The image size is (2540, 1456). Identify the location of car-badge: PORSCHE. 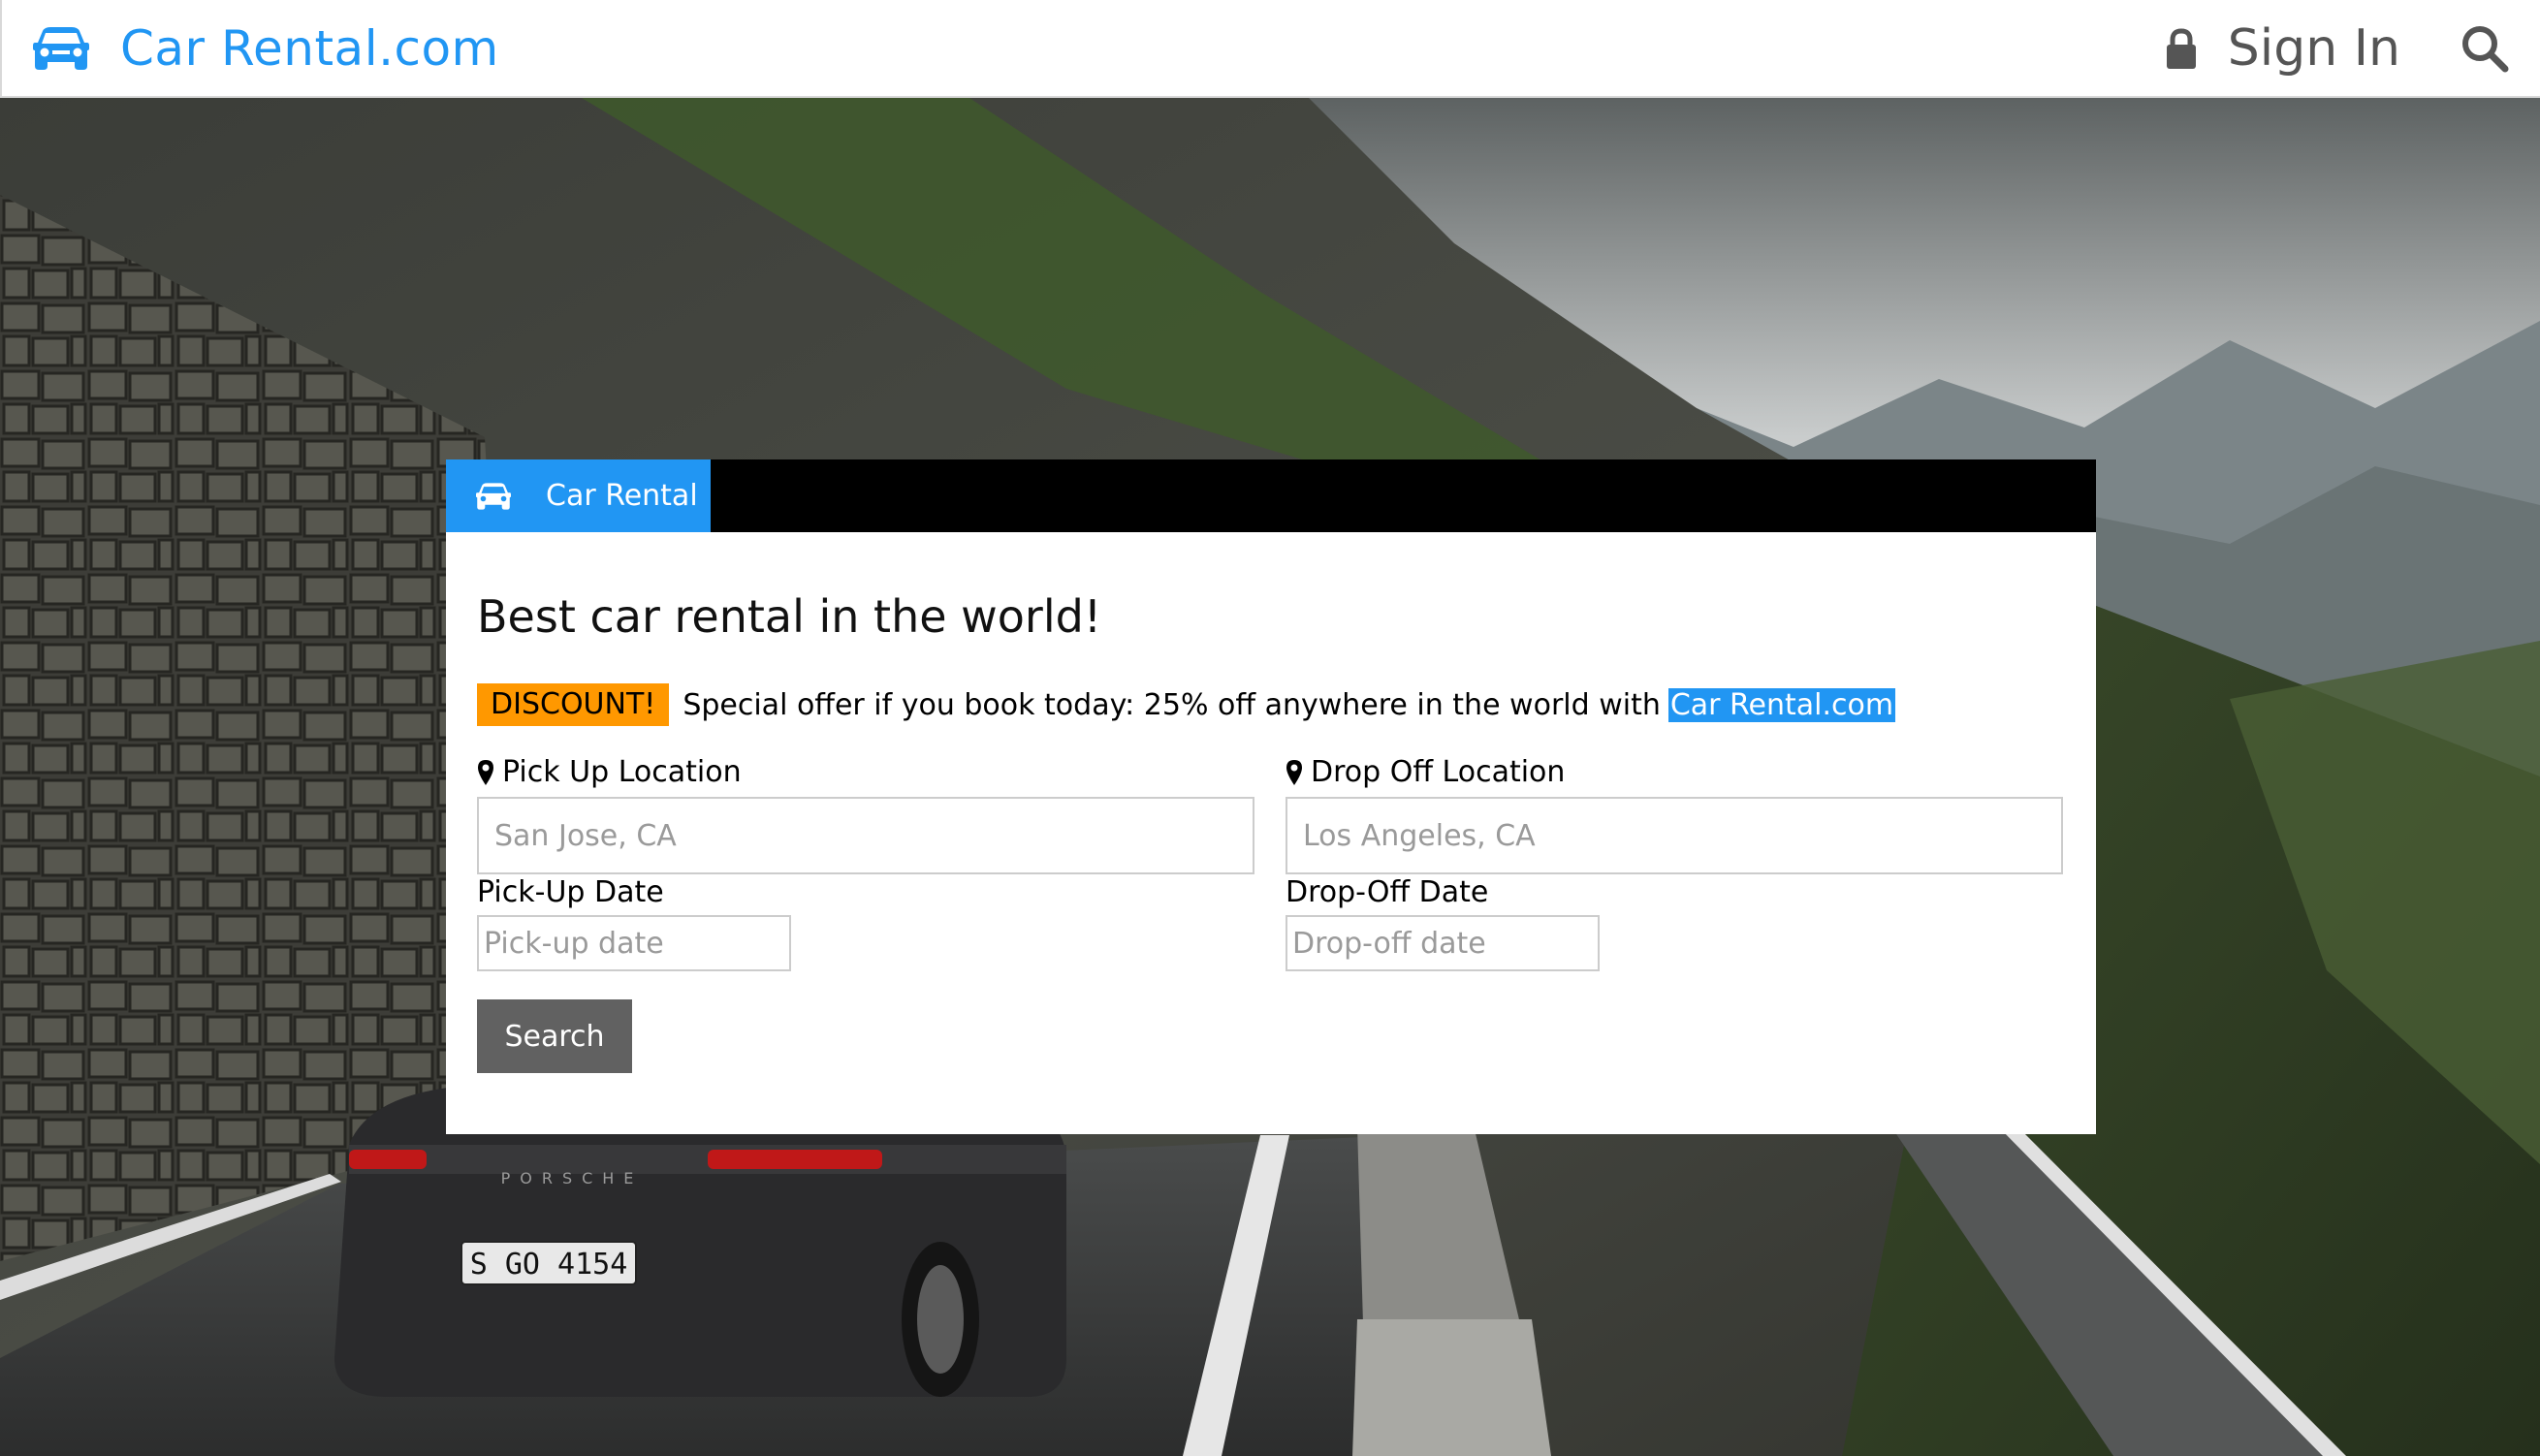
(572, 1178).